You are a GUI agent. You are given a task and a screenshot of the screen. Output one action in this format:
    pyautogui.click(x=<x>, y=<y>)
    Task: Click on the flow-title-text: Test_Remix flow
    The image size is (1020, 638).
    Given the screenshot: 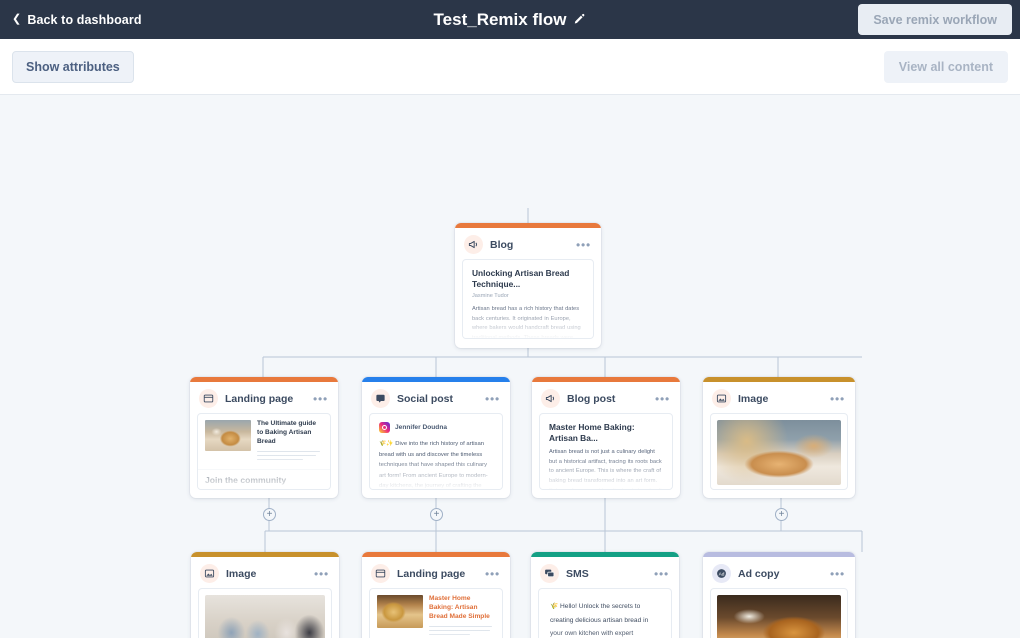 What is the action you would take?
    pyautogui.click(x=500, y=19)
    